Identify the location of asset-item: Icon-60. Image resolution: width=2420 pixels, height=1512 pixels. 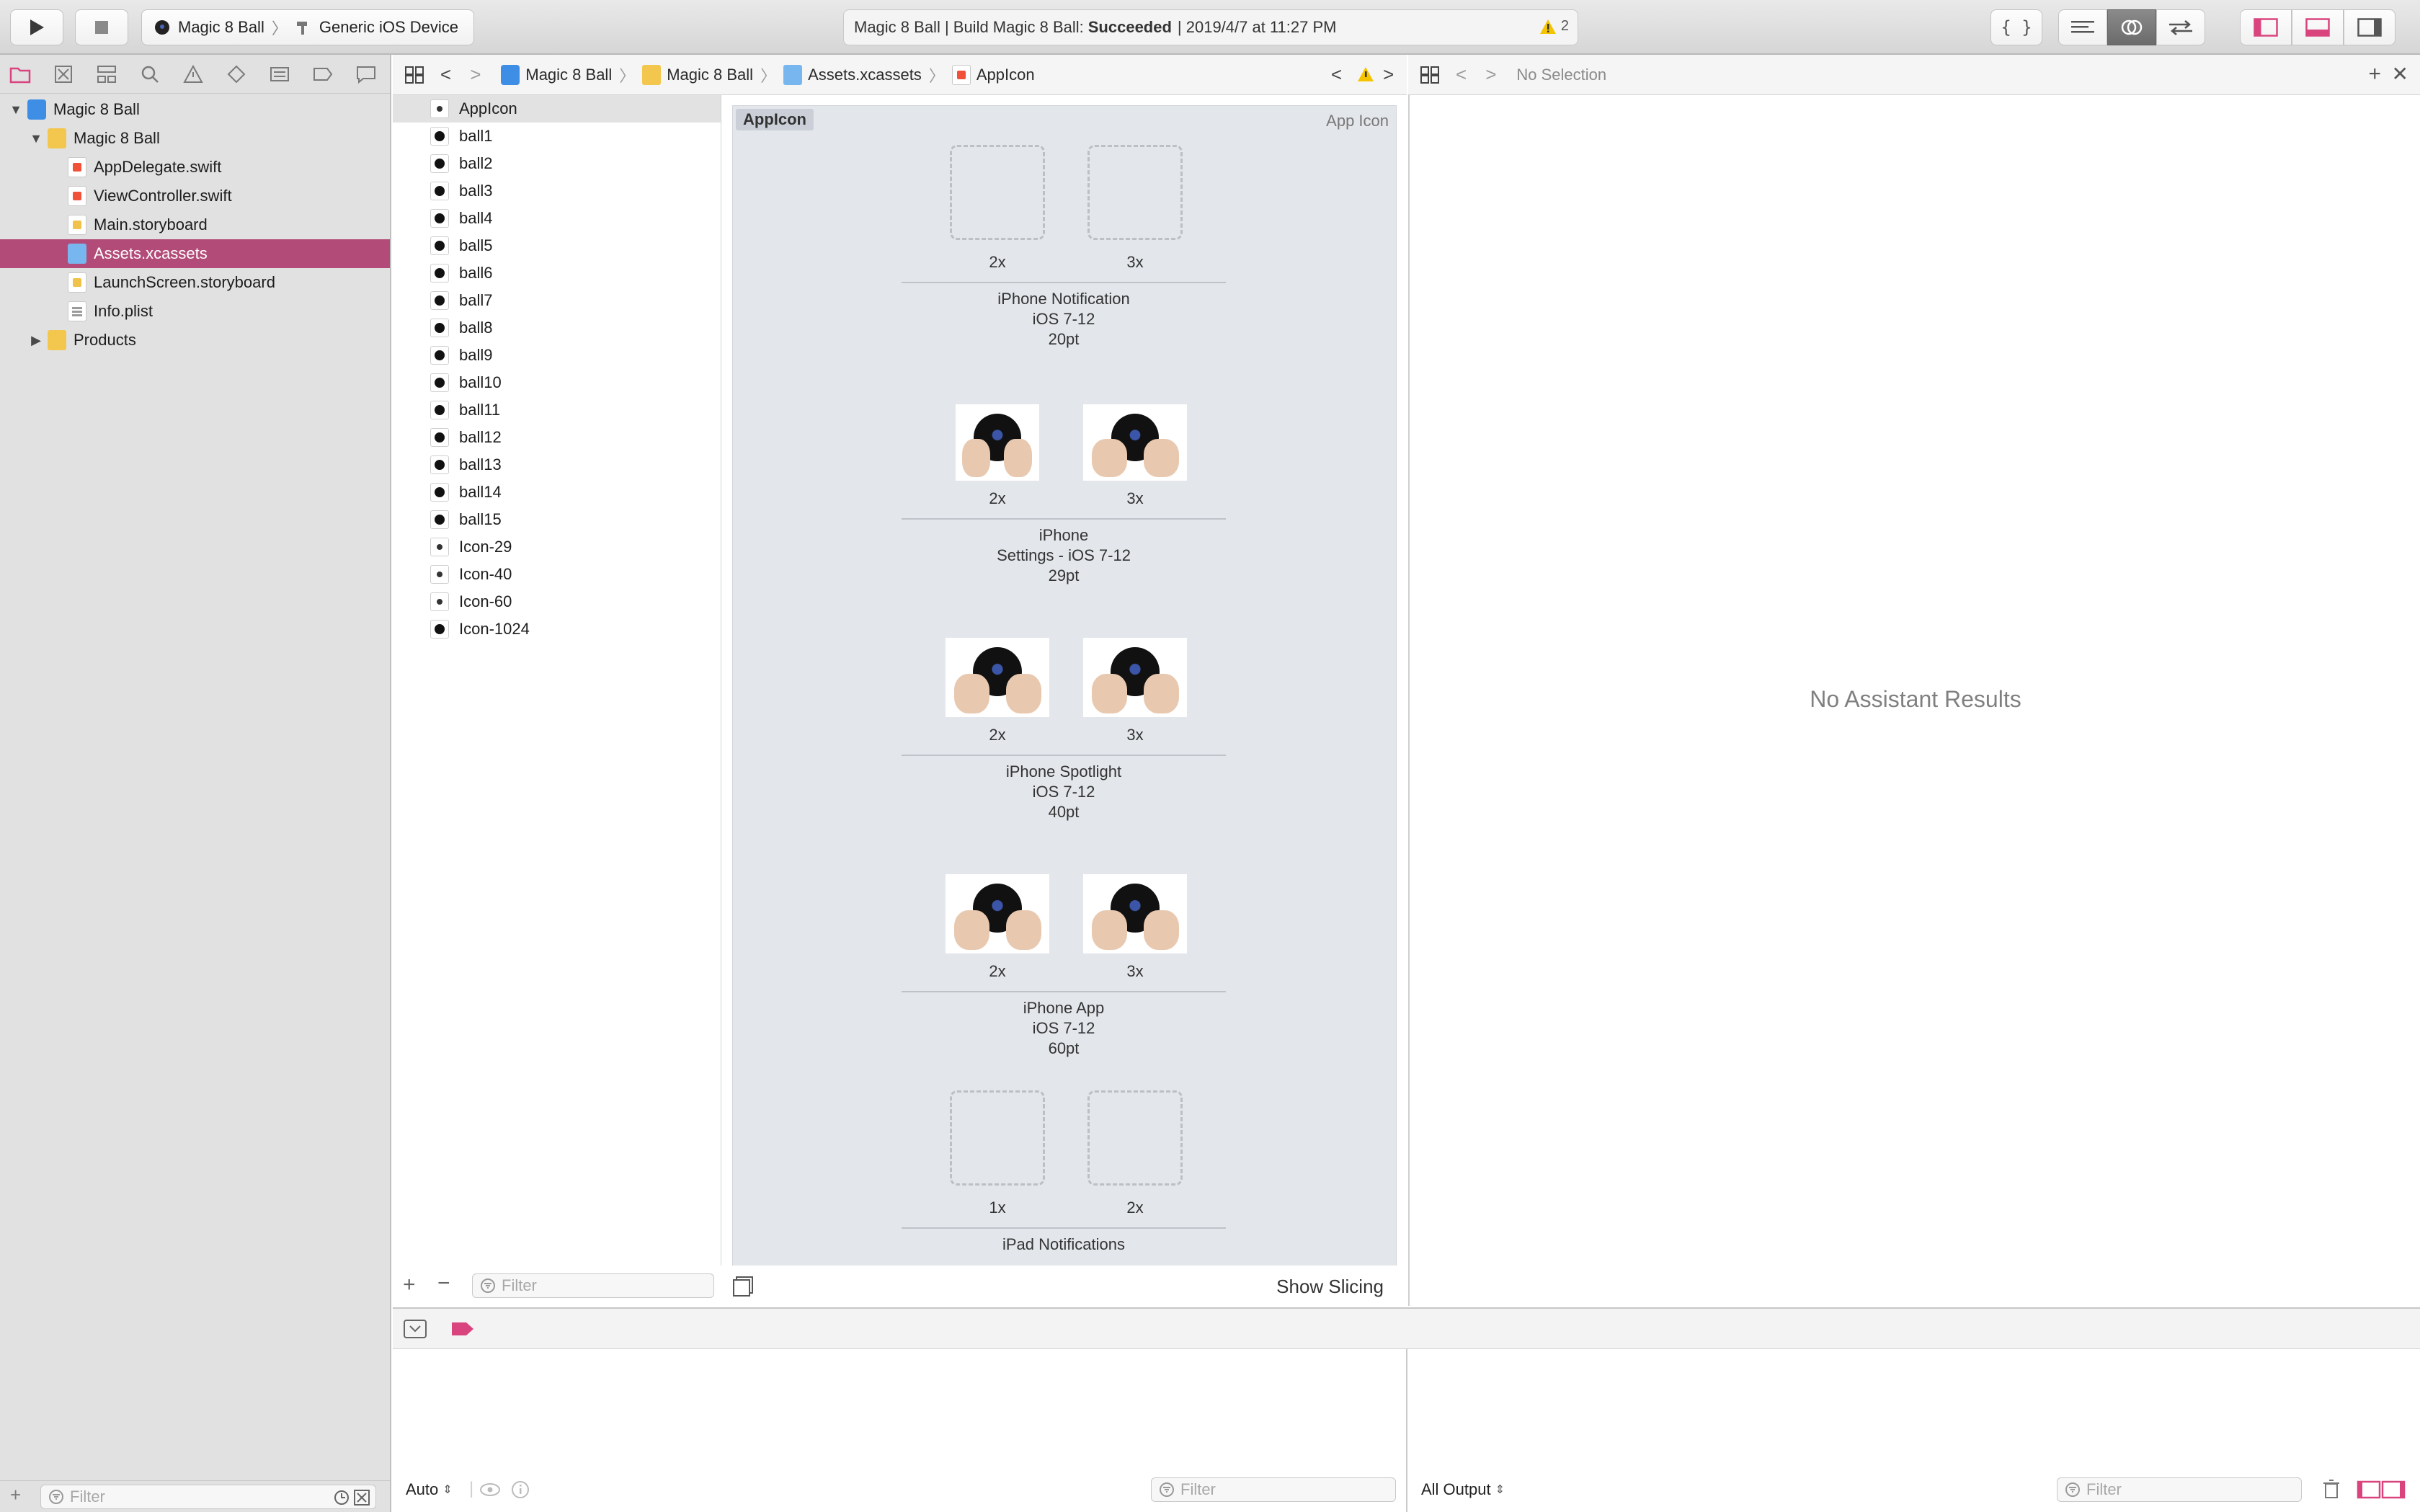
(557, 602).